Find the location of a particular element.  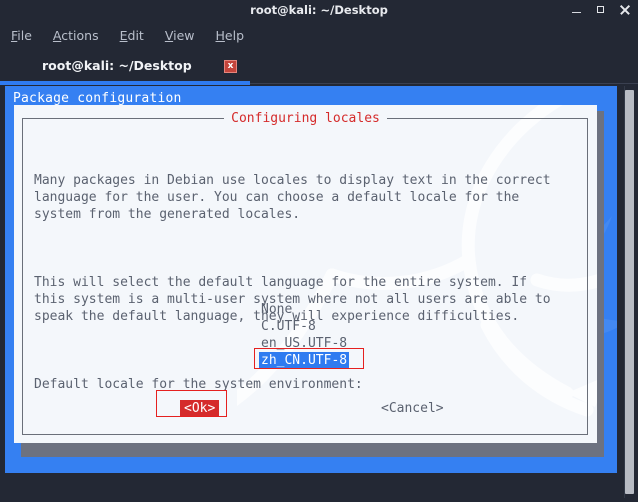

locale-list: None C.UTF-8 en_US.UTF-8 zh_CN.UTF-8 is located at coordinates (304, 335).